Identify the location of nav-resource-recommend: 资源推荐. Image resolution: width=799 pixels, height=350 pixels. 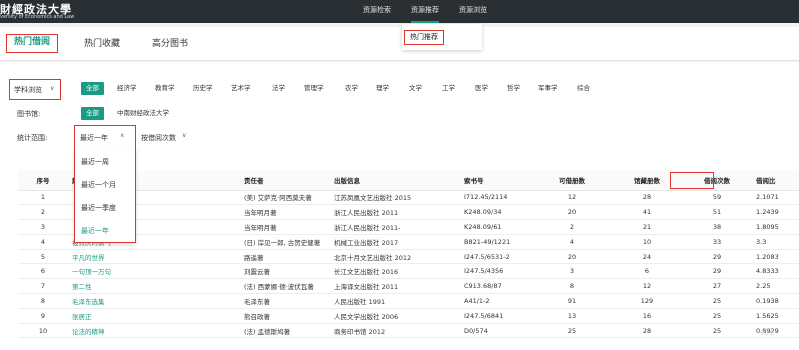
(425, 11).